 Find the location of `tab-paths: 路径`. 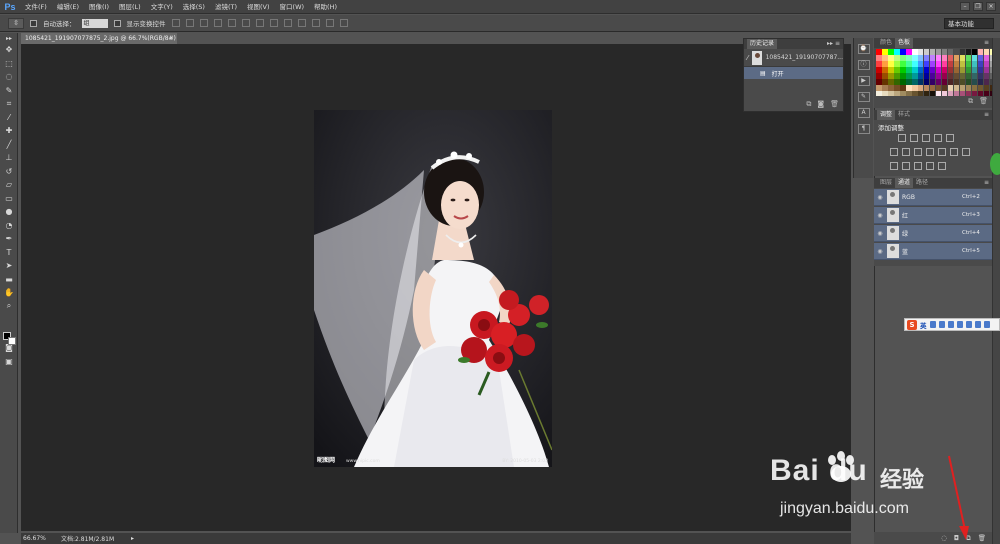

tab-paths: 路径 is located at coordinates (922, 183).